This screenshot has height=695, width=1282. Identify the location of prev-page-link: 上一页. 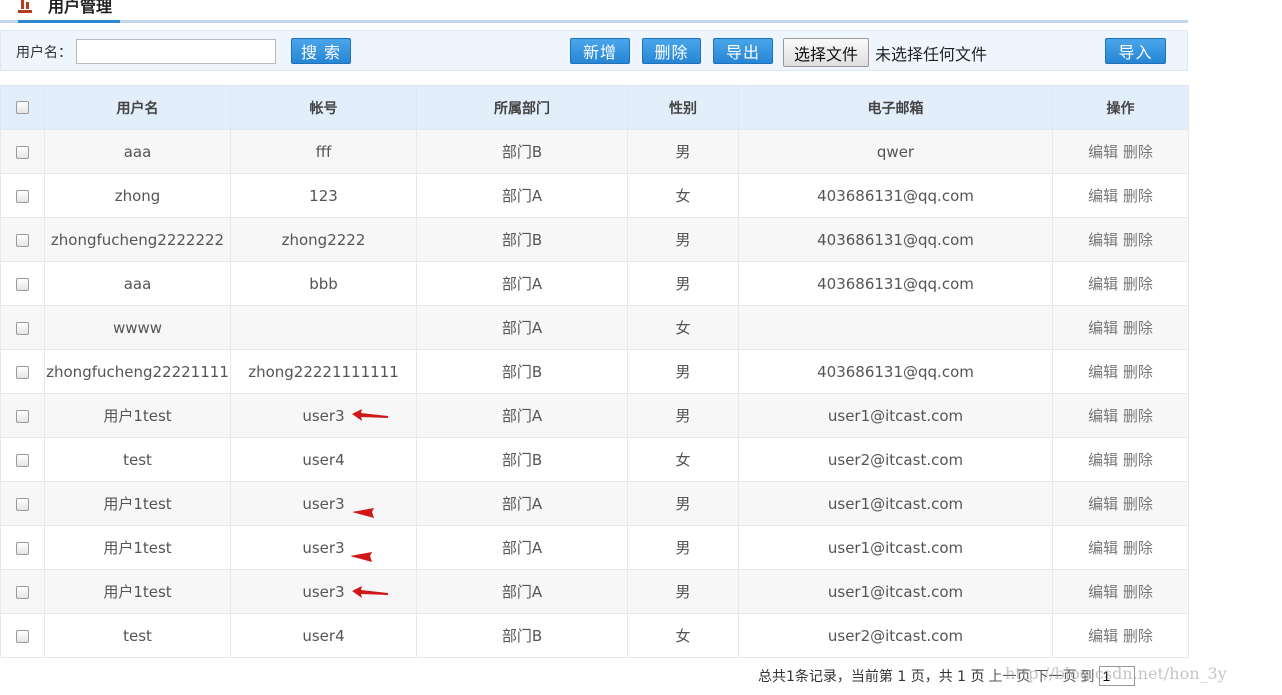
(1010, 676).